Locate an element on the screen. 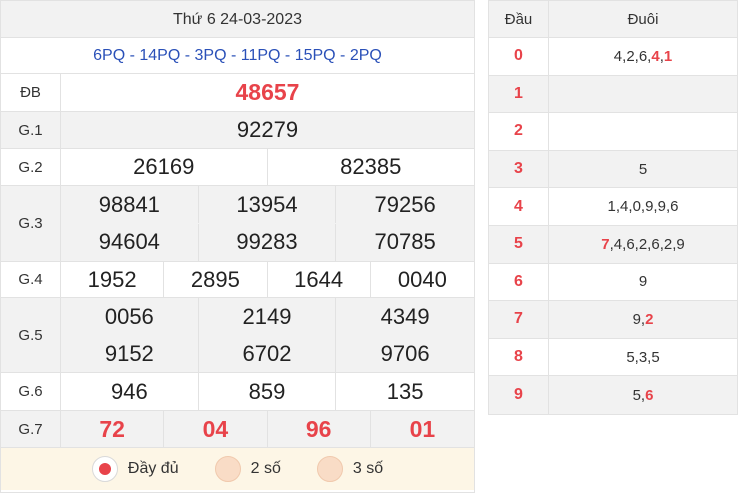 This screenshot has height=493, width=742. loto-head-digit: 0 is located at coordinates (519, 56).